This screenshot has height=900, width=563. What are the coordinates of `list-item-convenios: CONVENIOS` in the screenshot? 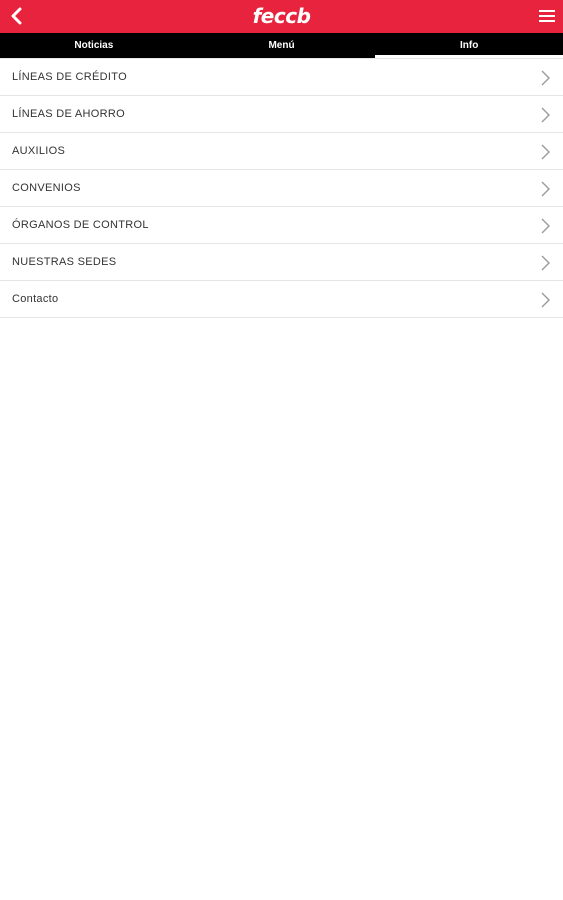 It's located at (281, 188).